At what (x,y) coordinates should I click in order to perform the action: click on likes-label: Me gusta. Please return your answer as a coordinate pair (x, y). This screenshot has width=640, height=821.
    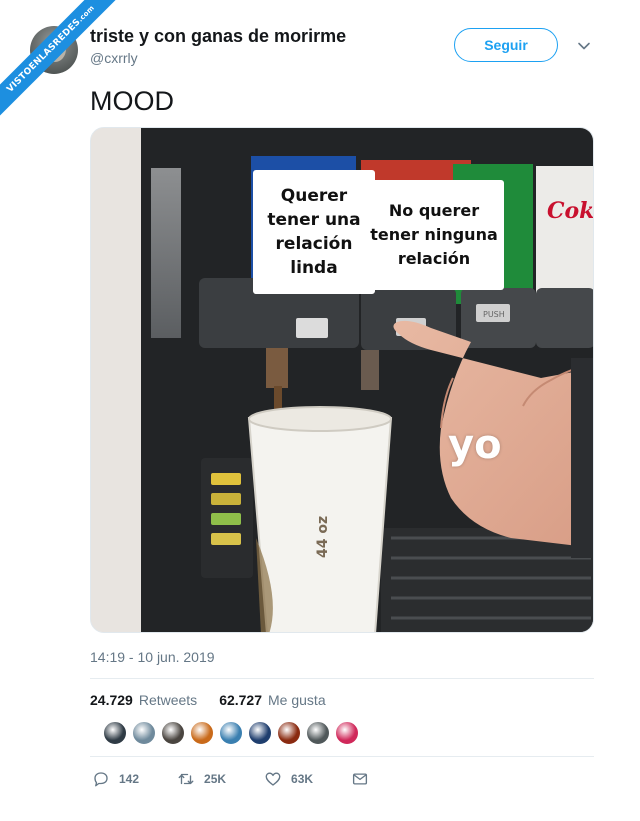
    Looking at the image, I should click on (297, 700).